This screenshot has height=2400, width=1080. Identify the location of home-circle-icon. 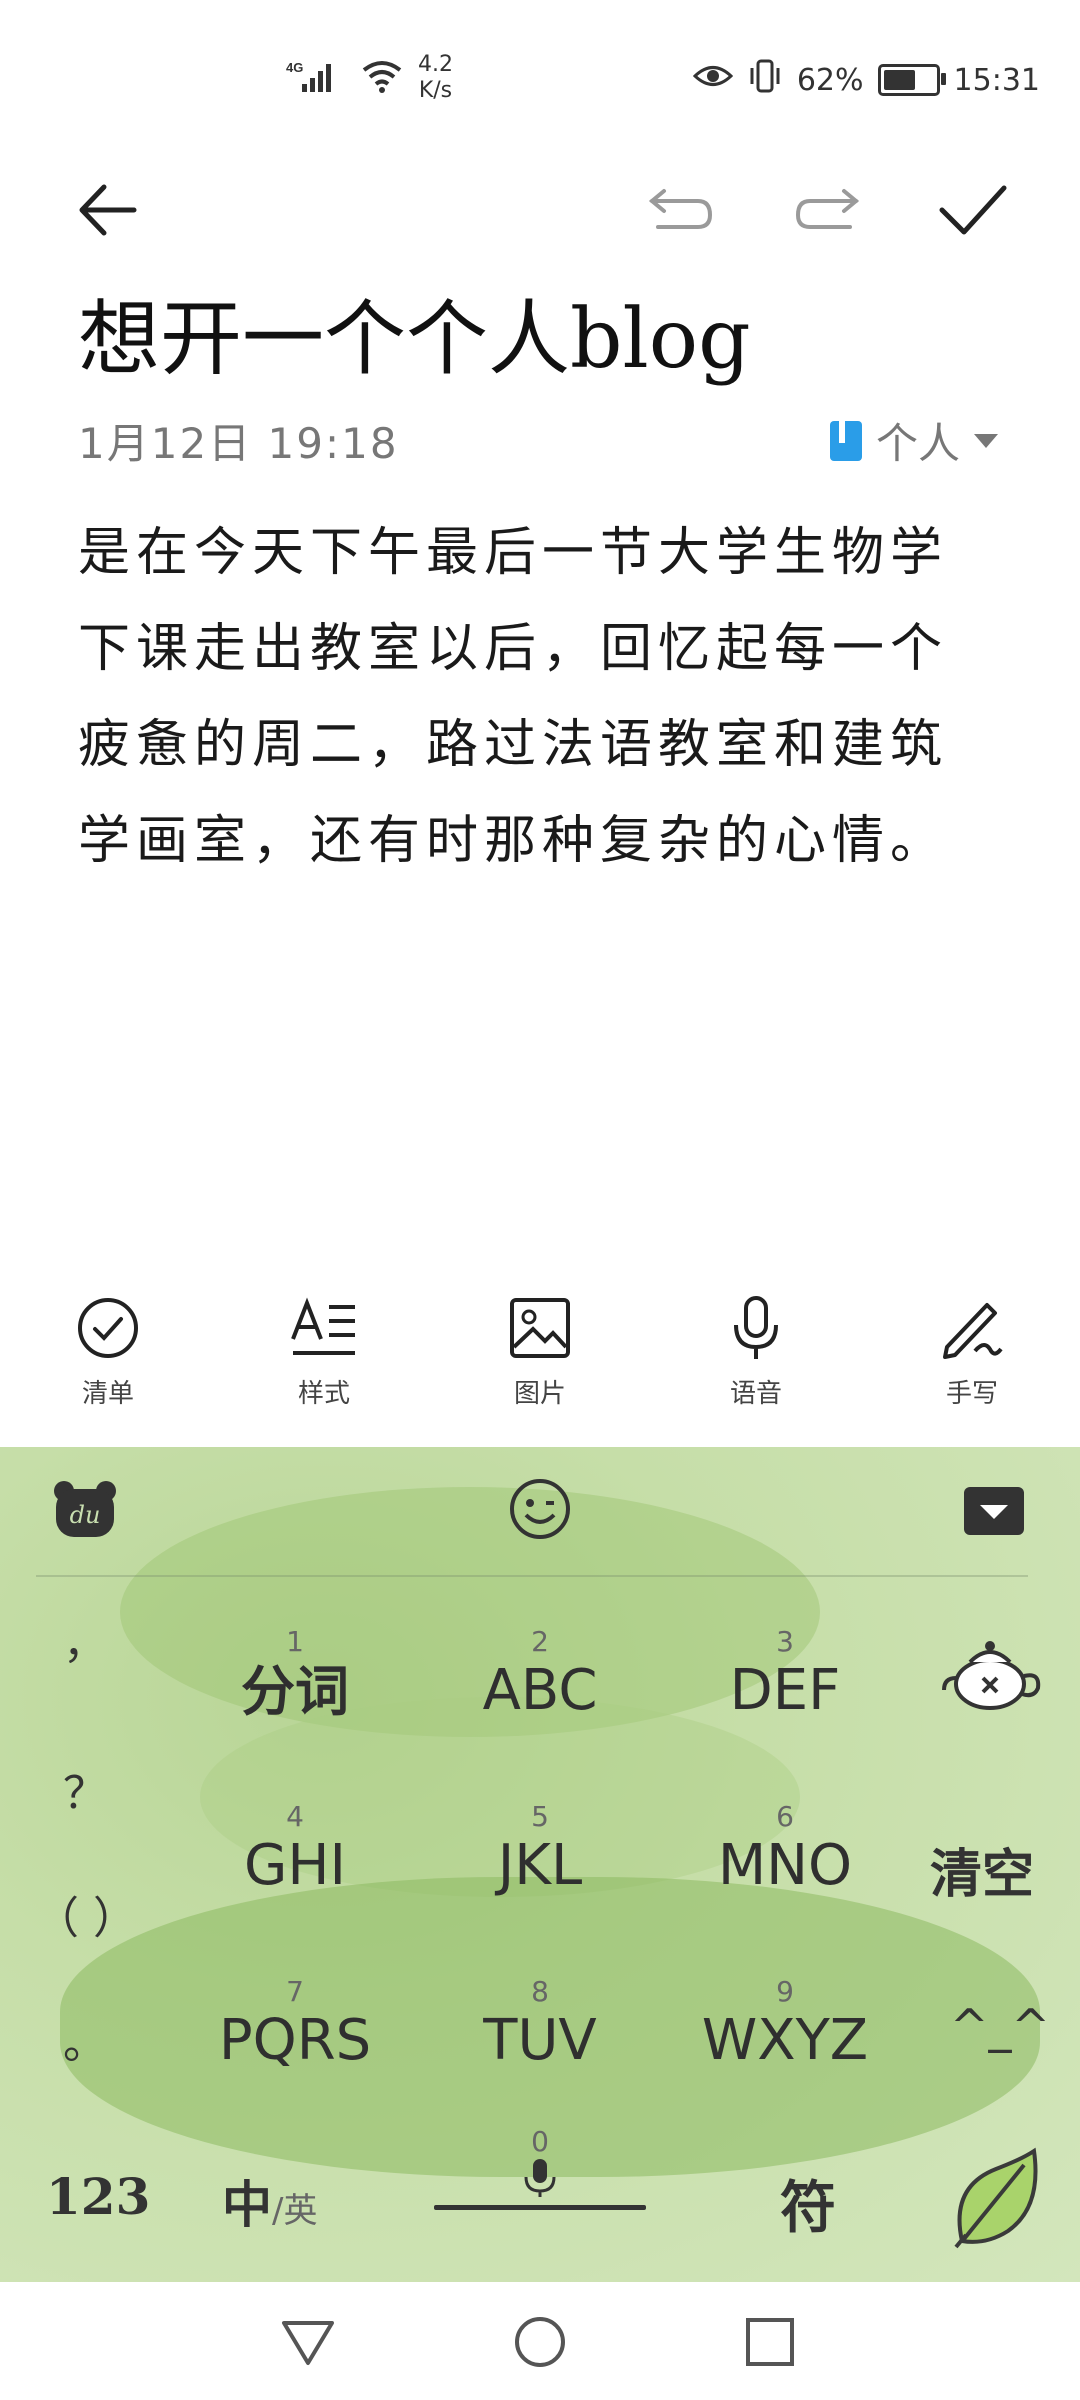
(540, 2342).